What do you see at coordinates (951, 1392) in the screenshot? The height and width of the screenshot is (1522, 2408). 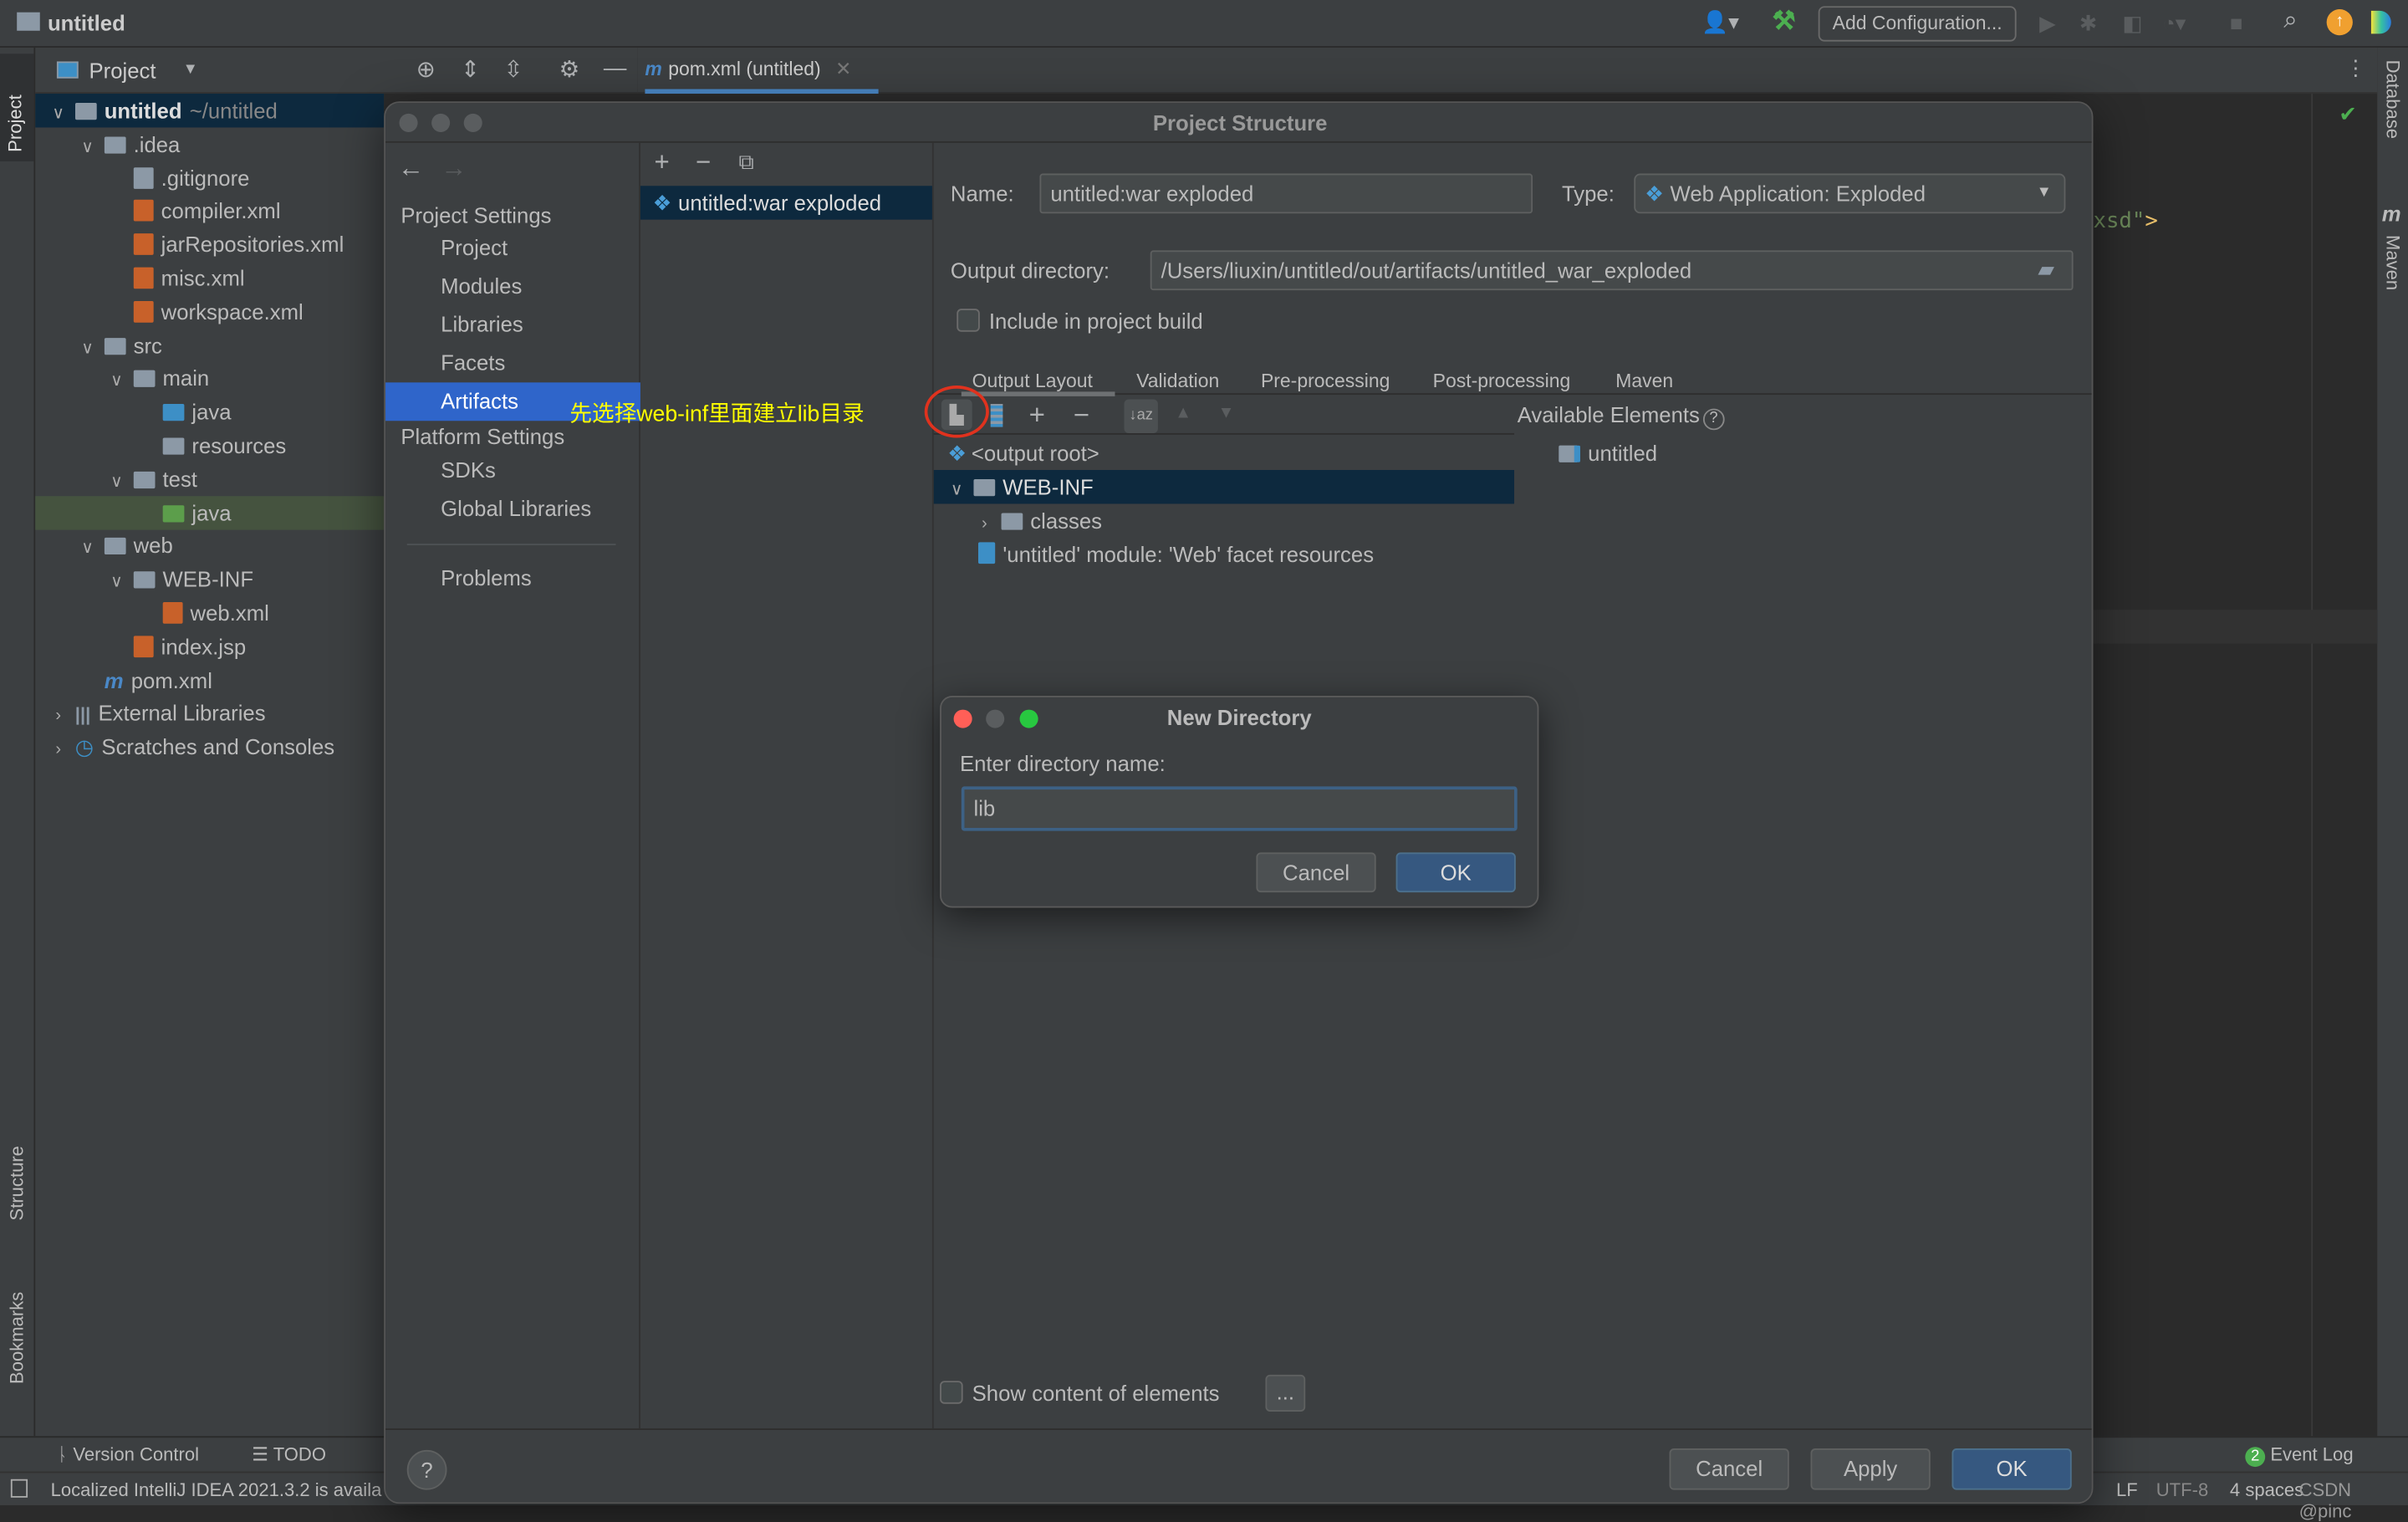 I see `show-content-checkbox` at bounding box center [951, 1392].